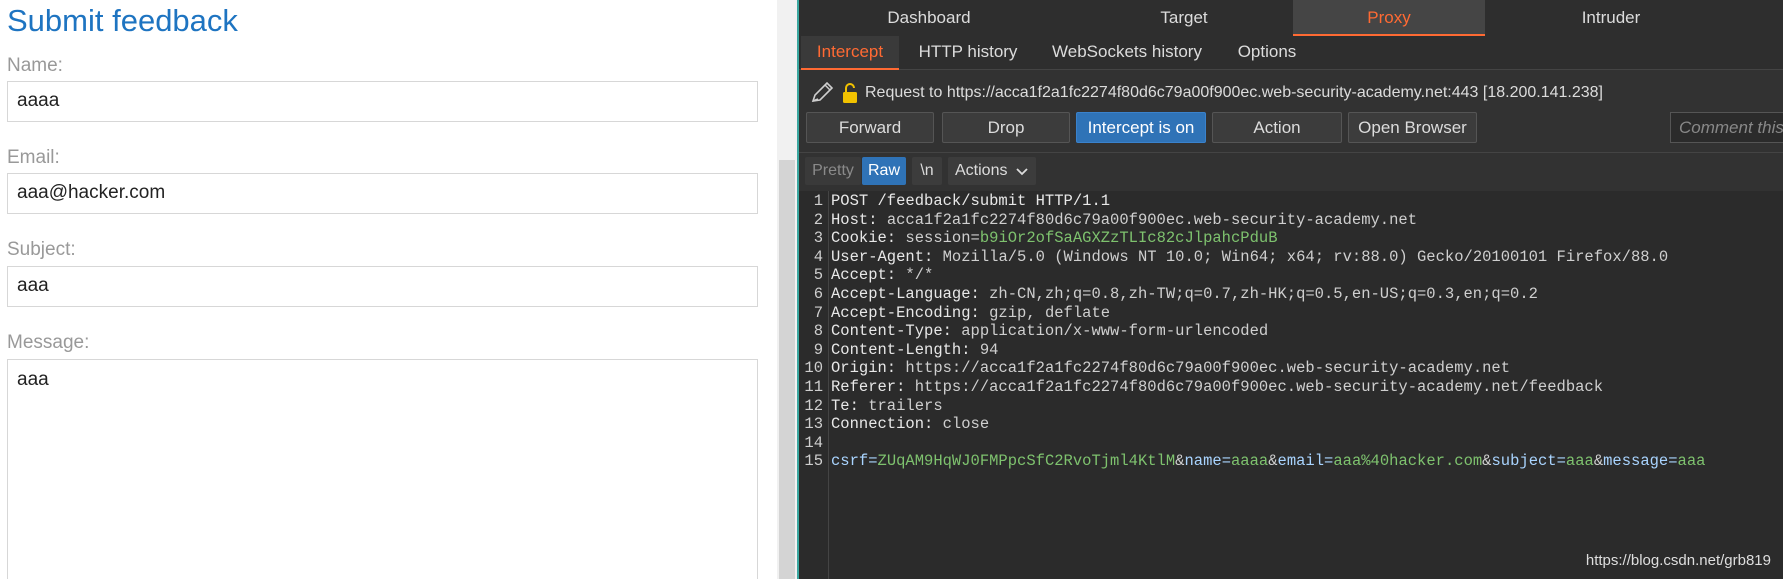  Describe the element at coordinates (1277, 127) in the screenshot. I see `action-button: Action` at that location.